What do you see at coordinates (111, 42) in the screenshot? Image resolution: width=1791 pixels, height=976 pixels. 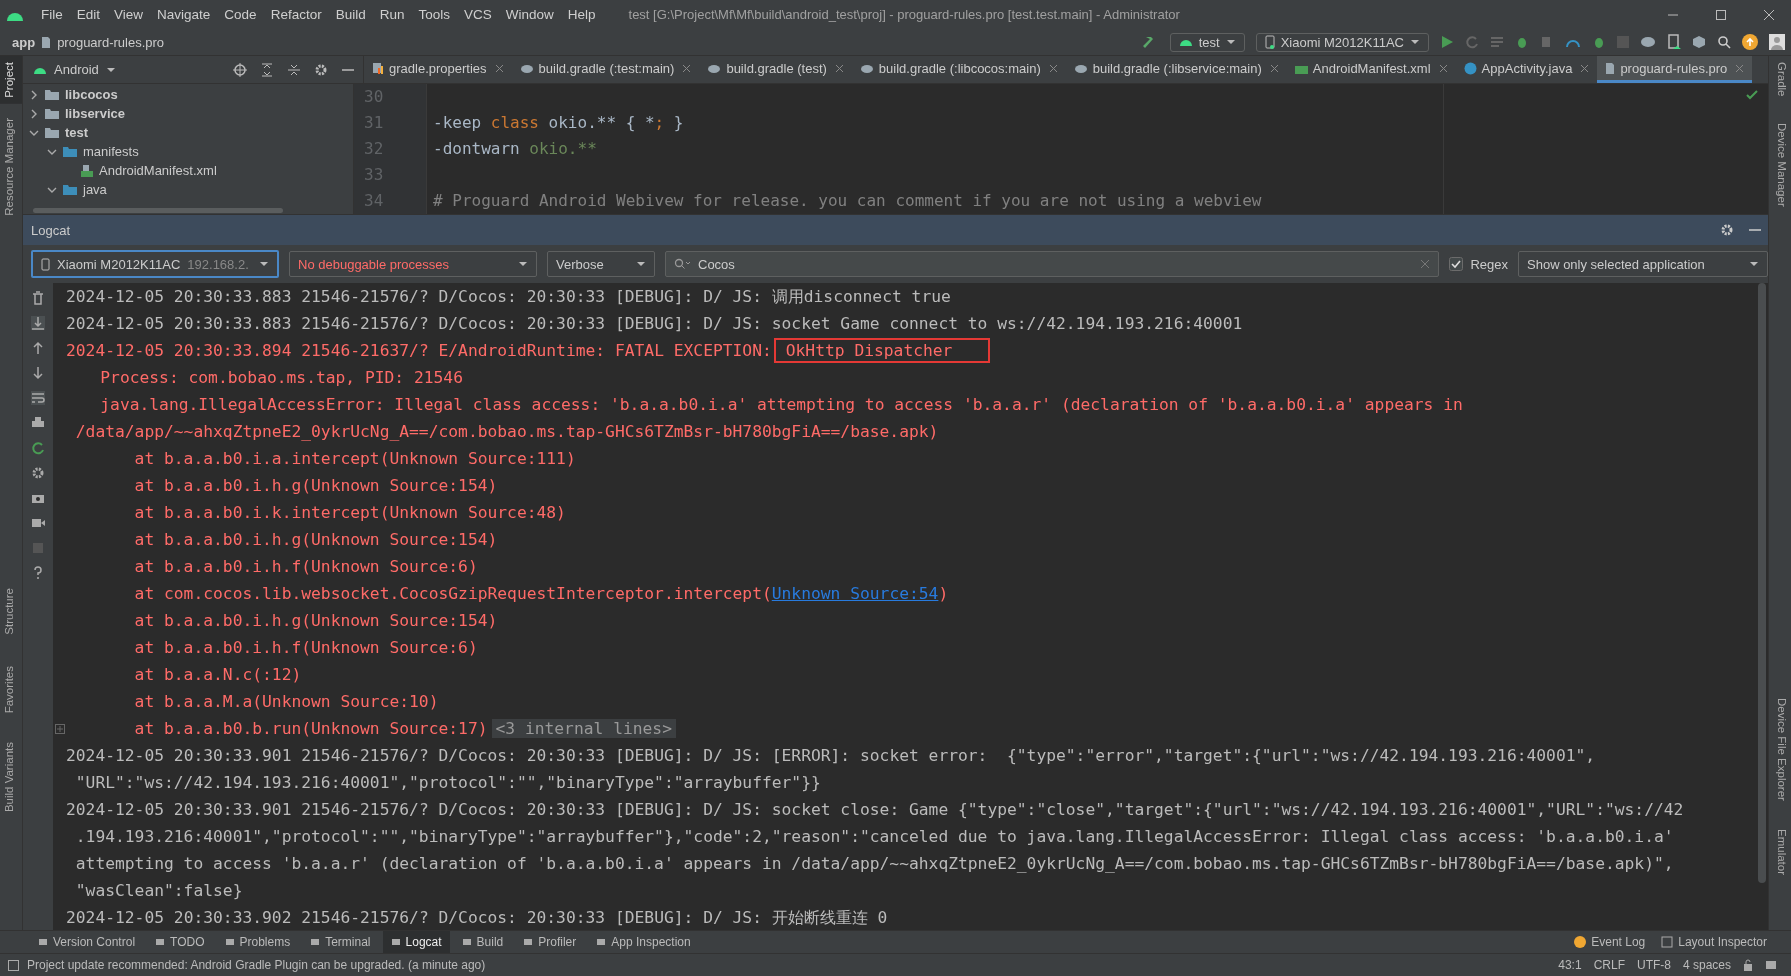 I see `breadcrumb-item: proguard-rules.pro` at bounding box center [111, 42].